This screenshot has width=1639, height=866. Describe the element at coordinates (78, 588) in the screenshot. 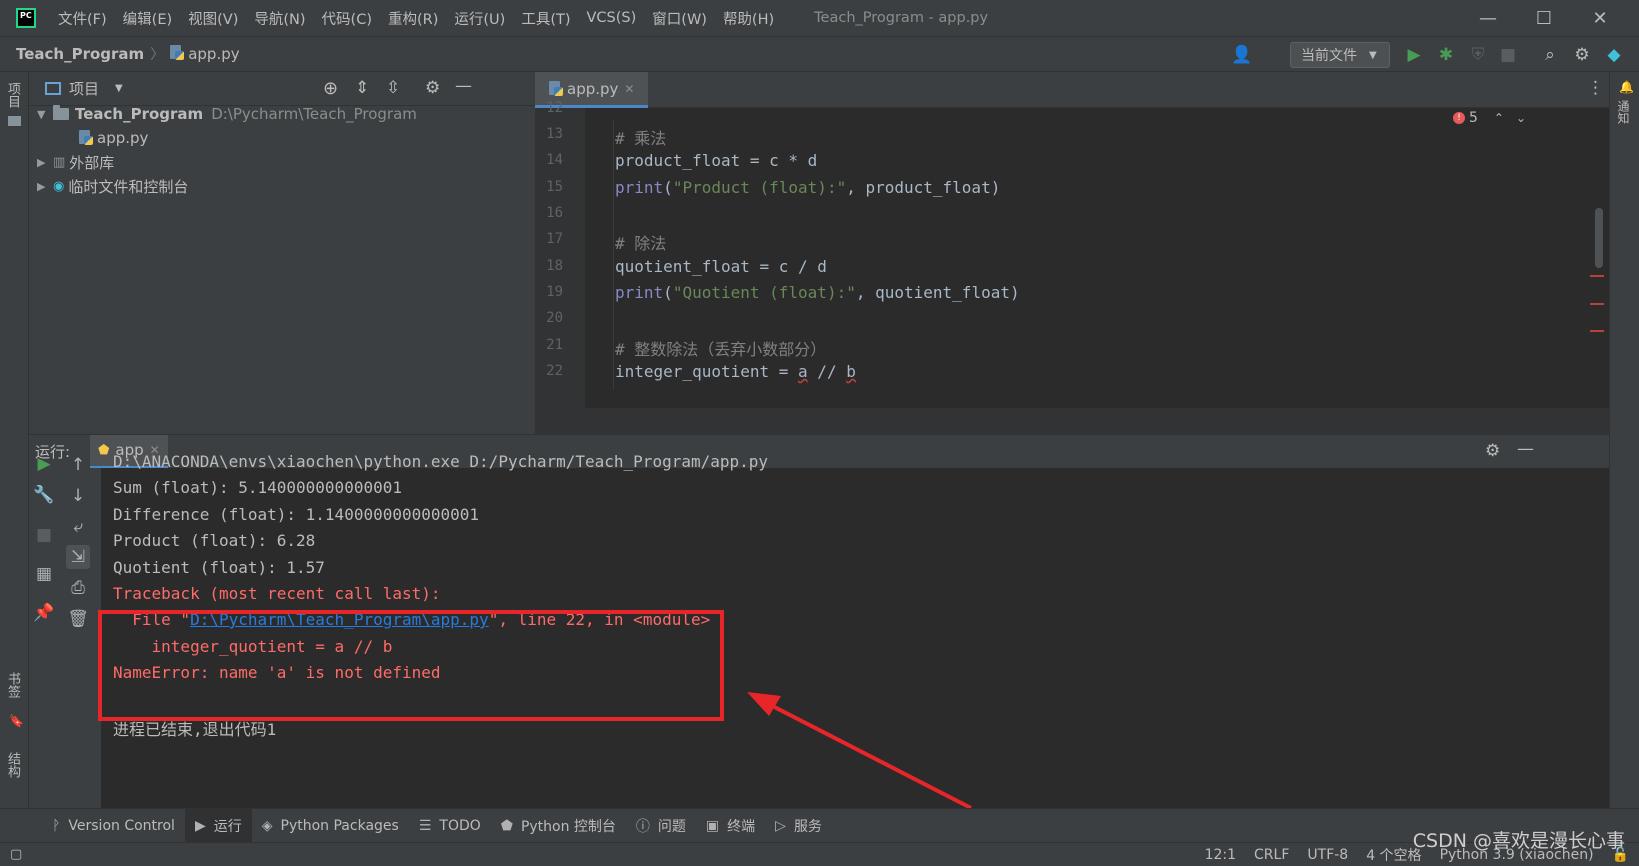

I see `print-icon: ⎙` at that location.